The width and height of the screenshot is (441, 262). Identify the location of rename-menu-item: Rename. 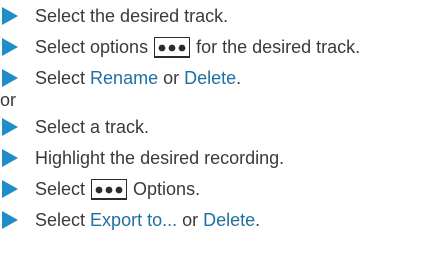
(124, 77).